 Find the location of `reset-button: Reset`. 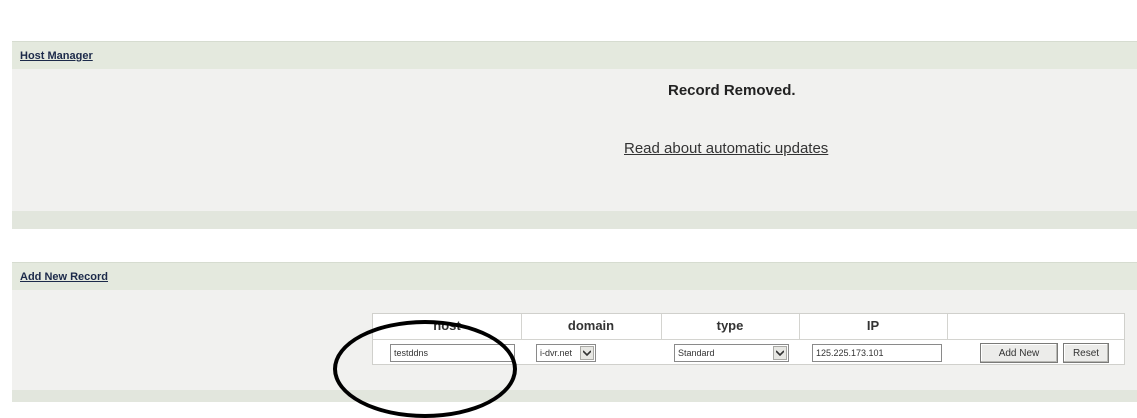

reset-button: Reset is located at coordinates (1086, 353).